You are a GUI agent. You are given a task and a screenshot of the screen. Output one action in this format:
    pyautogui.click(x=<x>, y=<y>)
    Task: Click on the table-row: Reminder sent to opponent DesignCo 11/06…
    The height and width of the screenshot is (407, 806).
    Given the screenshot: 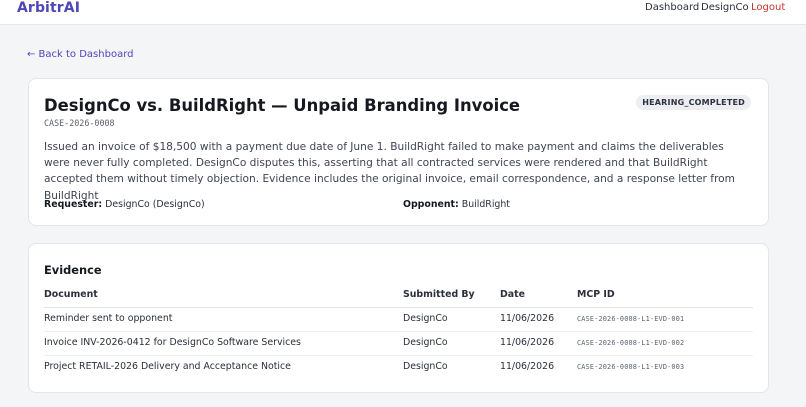 What is the action you would take?
    pyautogui.click(x=398, y=320)
    